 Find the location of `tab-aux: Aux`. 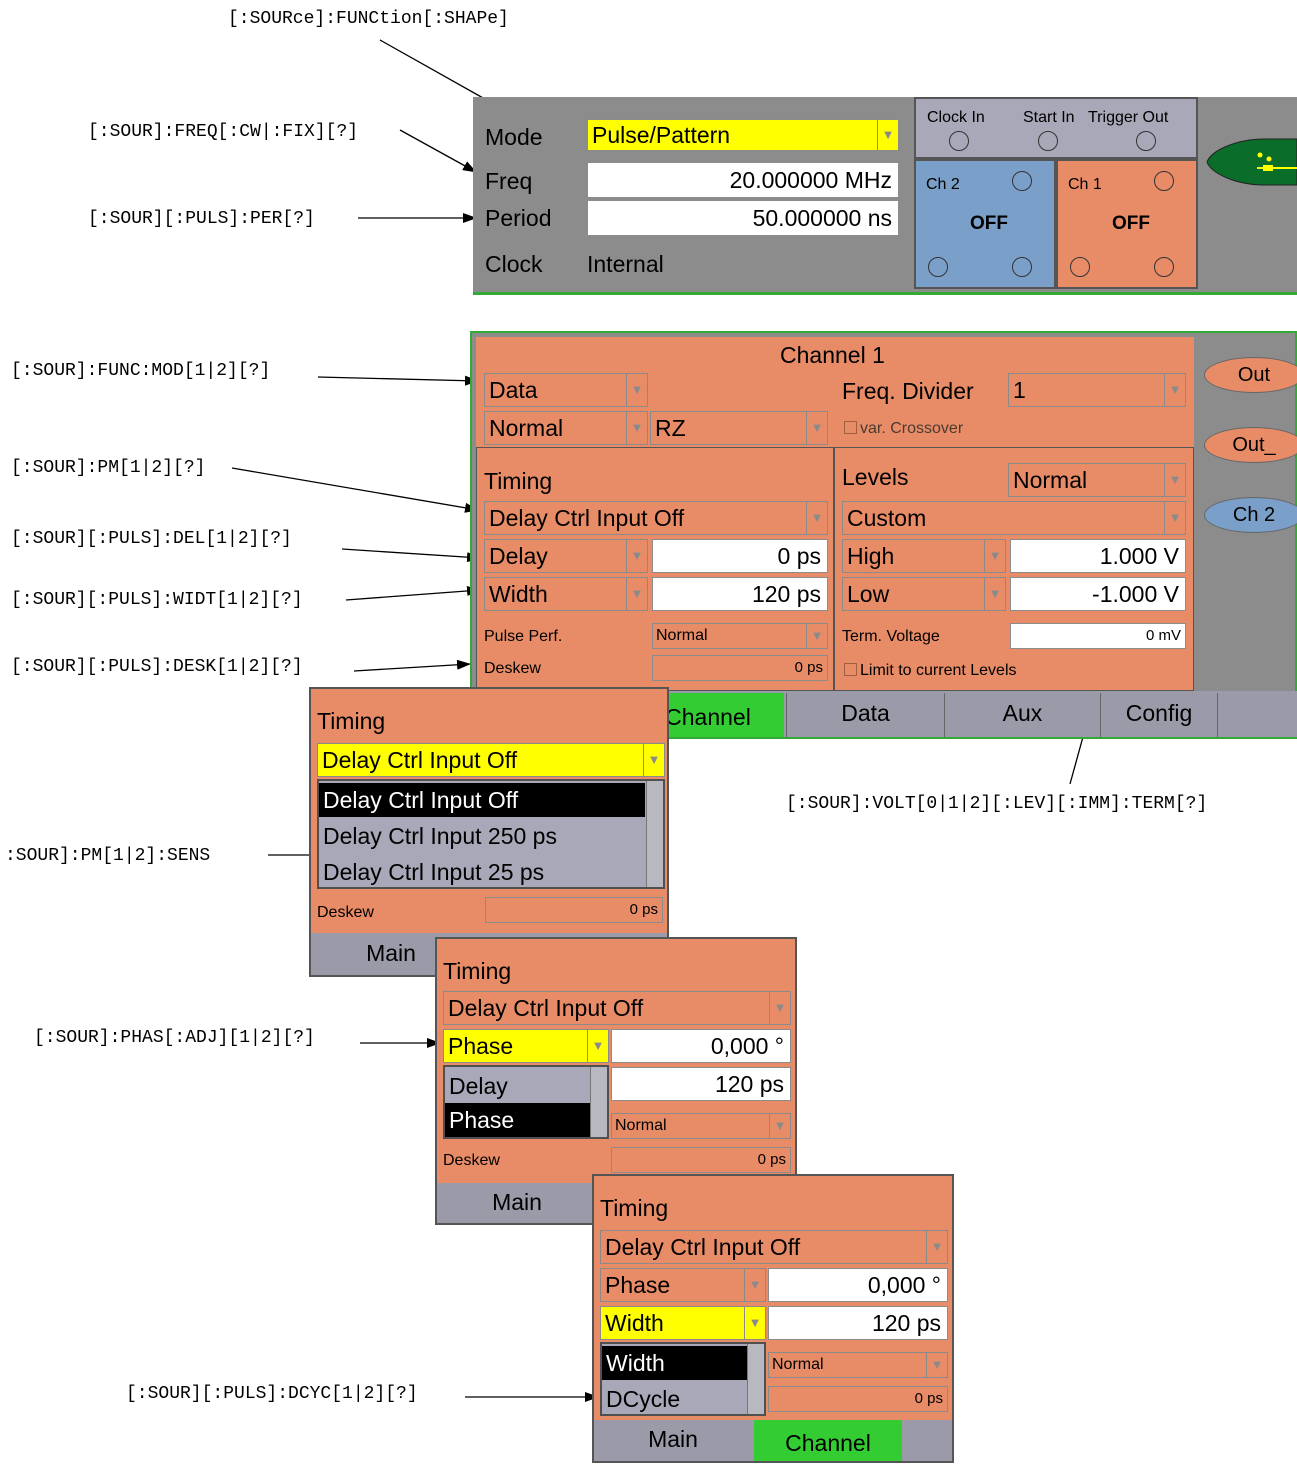

tab-aux: Aux is located at coordinates (1022, 715).